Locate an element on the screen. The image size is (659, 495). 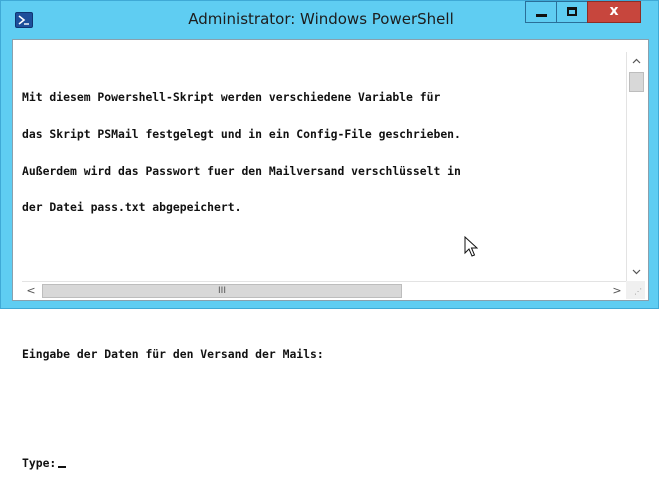
scroll-down-button is located at coordinates (636, 272).